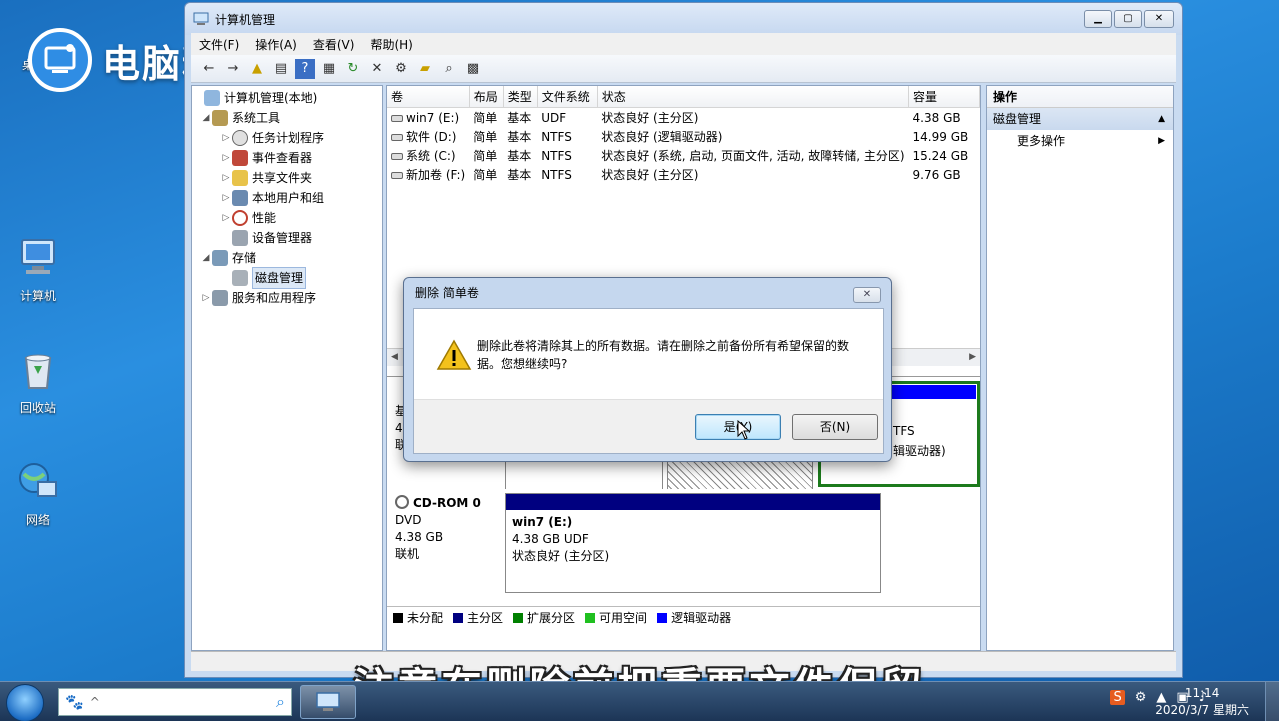  I want to click on tree-root: 计算机管理(本地), so click(287, 98).